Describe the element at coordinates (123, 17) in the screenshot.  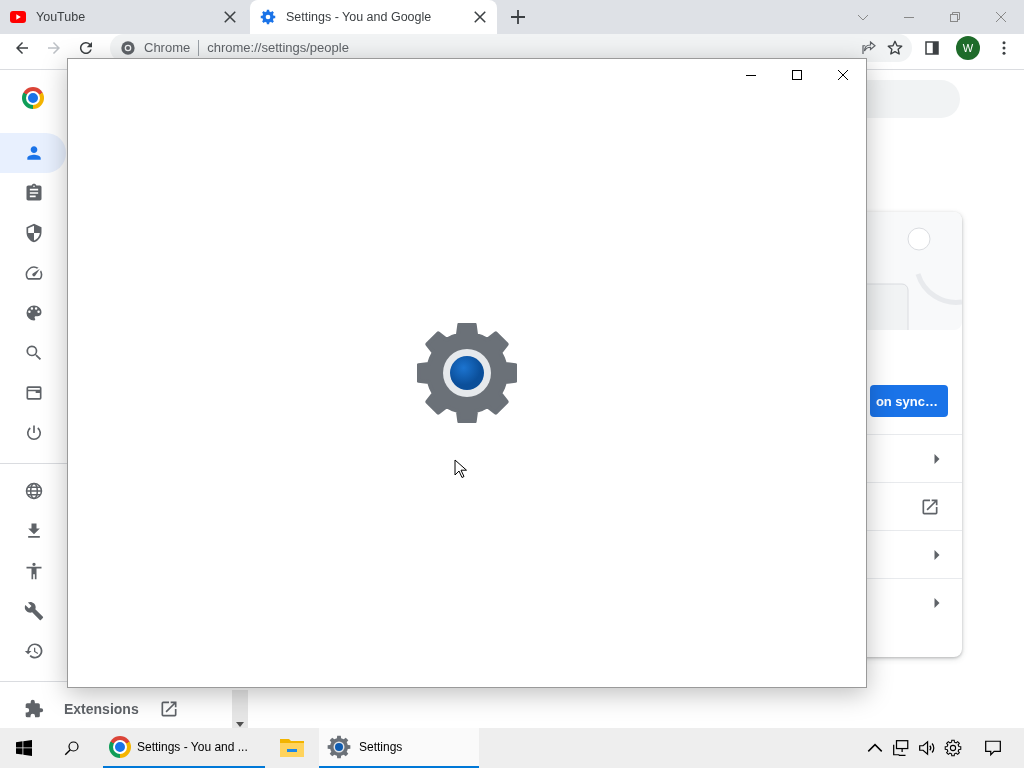
I see `browser-tab: YouTube` at that location.